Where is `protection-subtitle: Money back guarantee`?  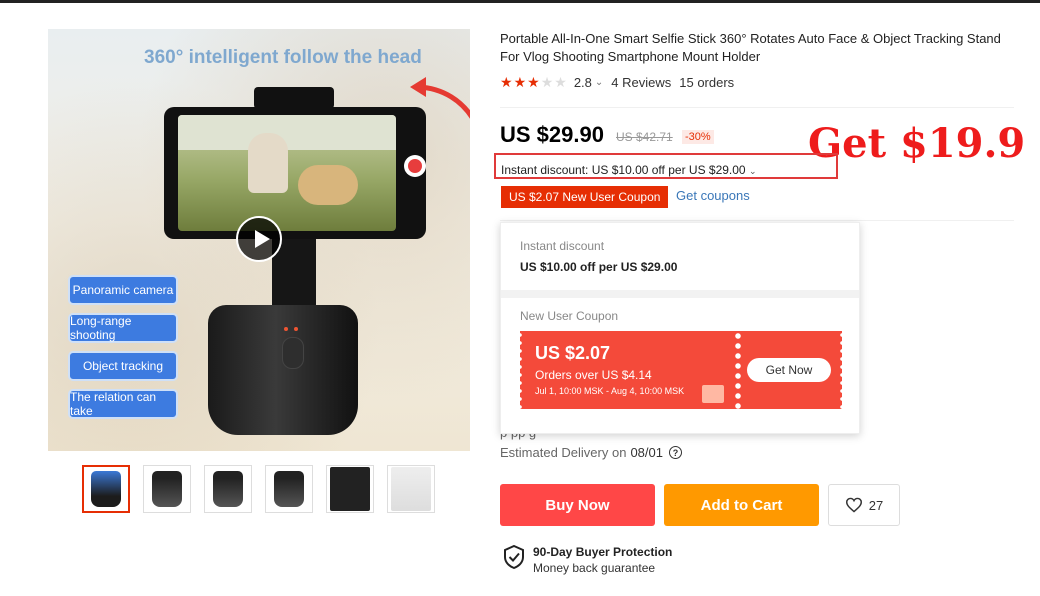 protection-subtitle: Money back guarantee is located at coordinates (594, 568).